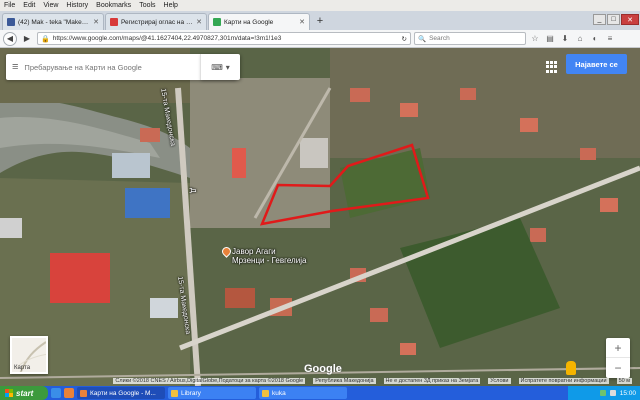 The height and width of the screenshot is (400, 640). Describe the element at coordinates (50, 5) in the screenshot. I see `menu-view: View` at that location.